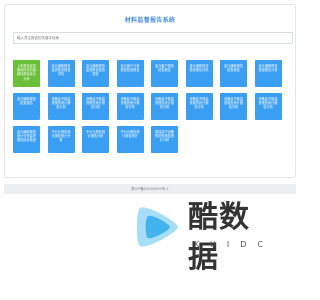 The height and width of the screenshot is (300, 320). What do you see at coordinates (219, 237) in the screenshot?
I see `logo-text: 酷数据` at bounding box center [219, 237].